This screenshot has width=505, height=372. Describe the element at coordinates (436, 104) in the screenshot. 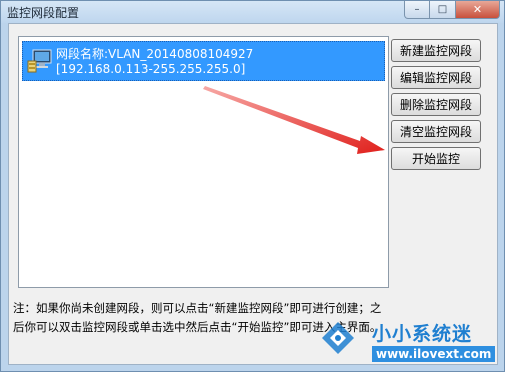

I see `delete-segment-button: 删除监控网段` at that location.